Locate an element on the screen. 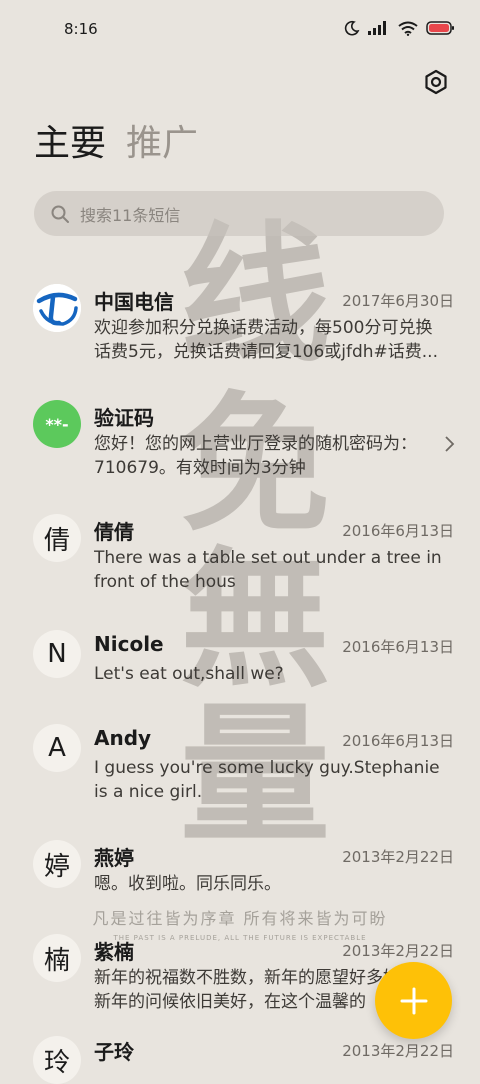 The image size is (480, 1084). conversation-name: 中国电信 is located at coordinates (134, 302).